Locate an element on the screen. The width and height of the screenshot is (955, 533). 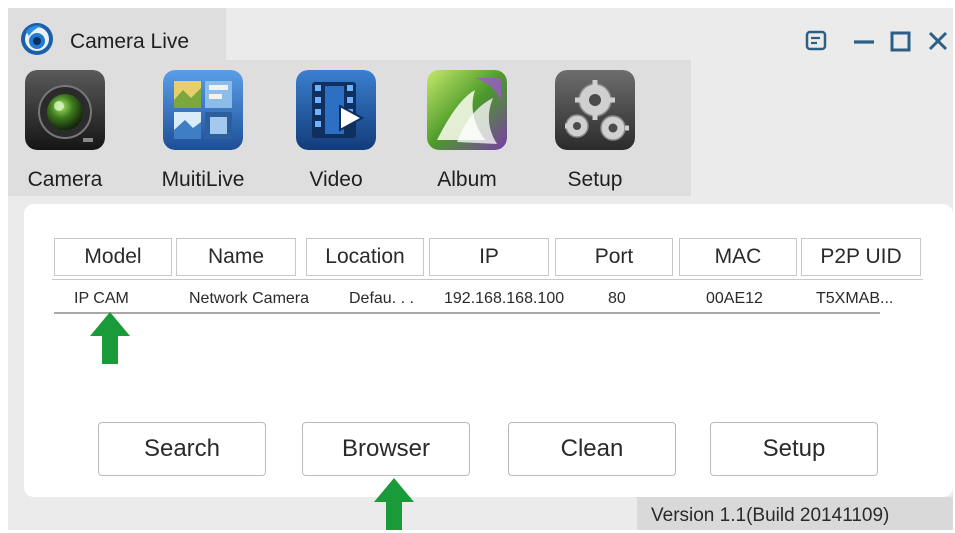
cell-location: Defau. . . is located at coordinates (381, 298).